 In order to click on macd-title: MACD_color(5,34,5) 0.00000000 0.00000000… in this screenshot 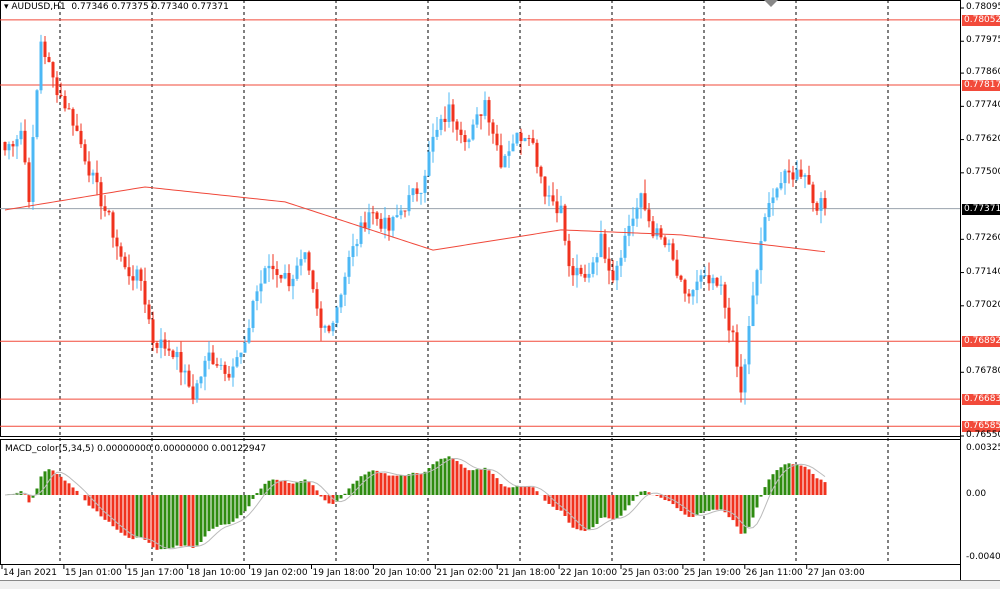, I will do `click(135, 449)`.